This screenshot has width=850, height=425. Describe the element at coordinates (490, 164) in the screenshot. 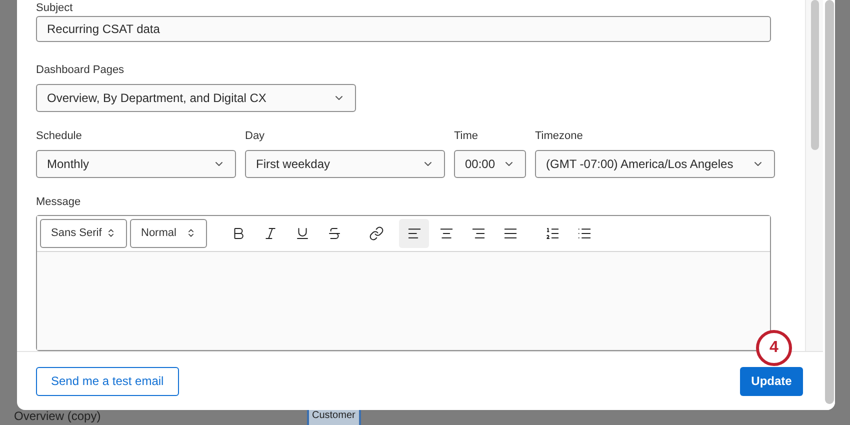

I see `dropdown: 00:00` at that location.